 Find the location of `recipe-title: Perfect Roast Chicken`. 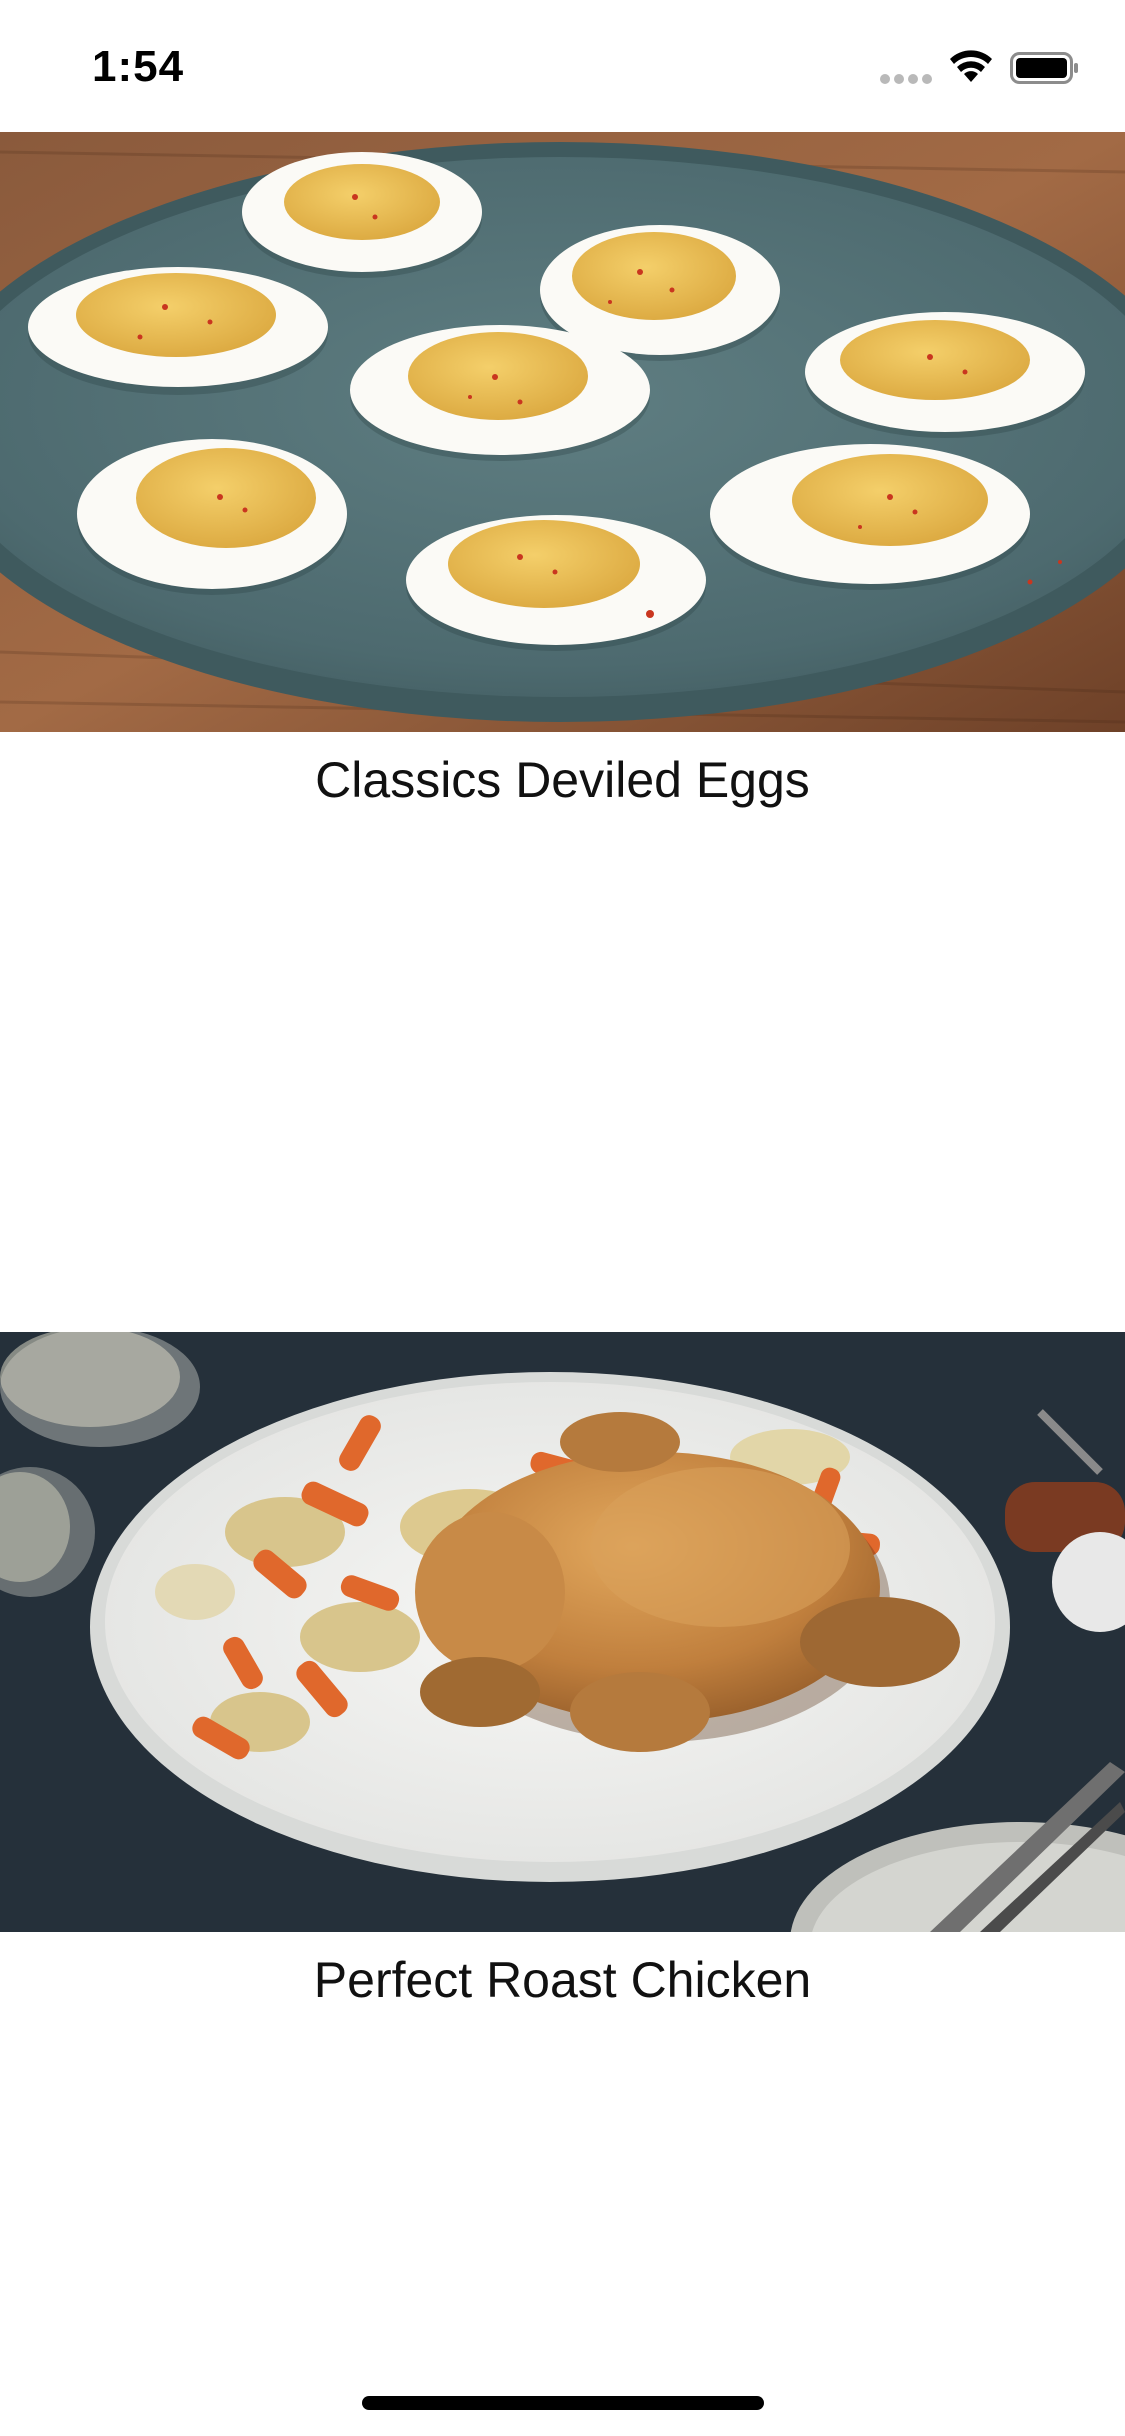

recipe-title: Perfect Roast Chicken is located at coordinates (562, 1980).